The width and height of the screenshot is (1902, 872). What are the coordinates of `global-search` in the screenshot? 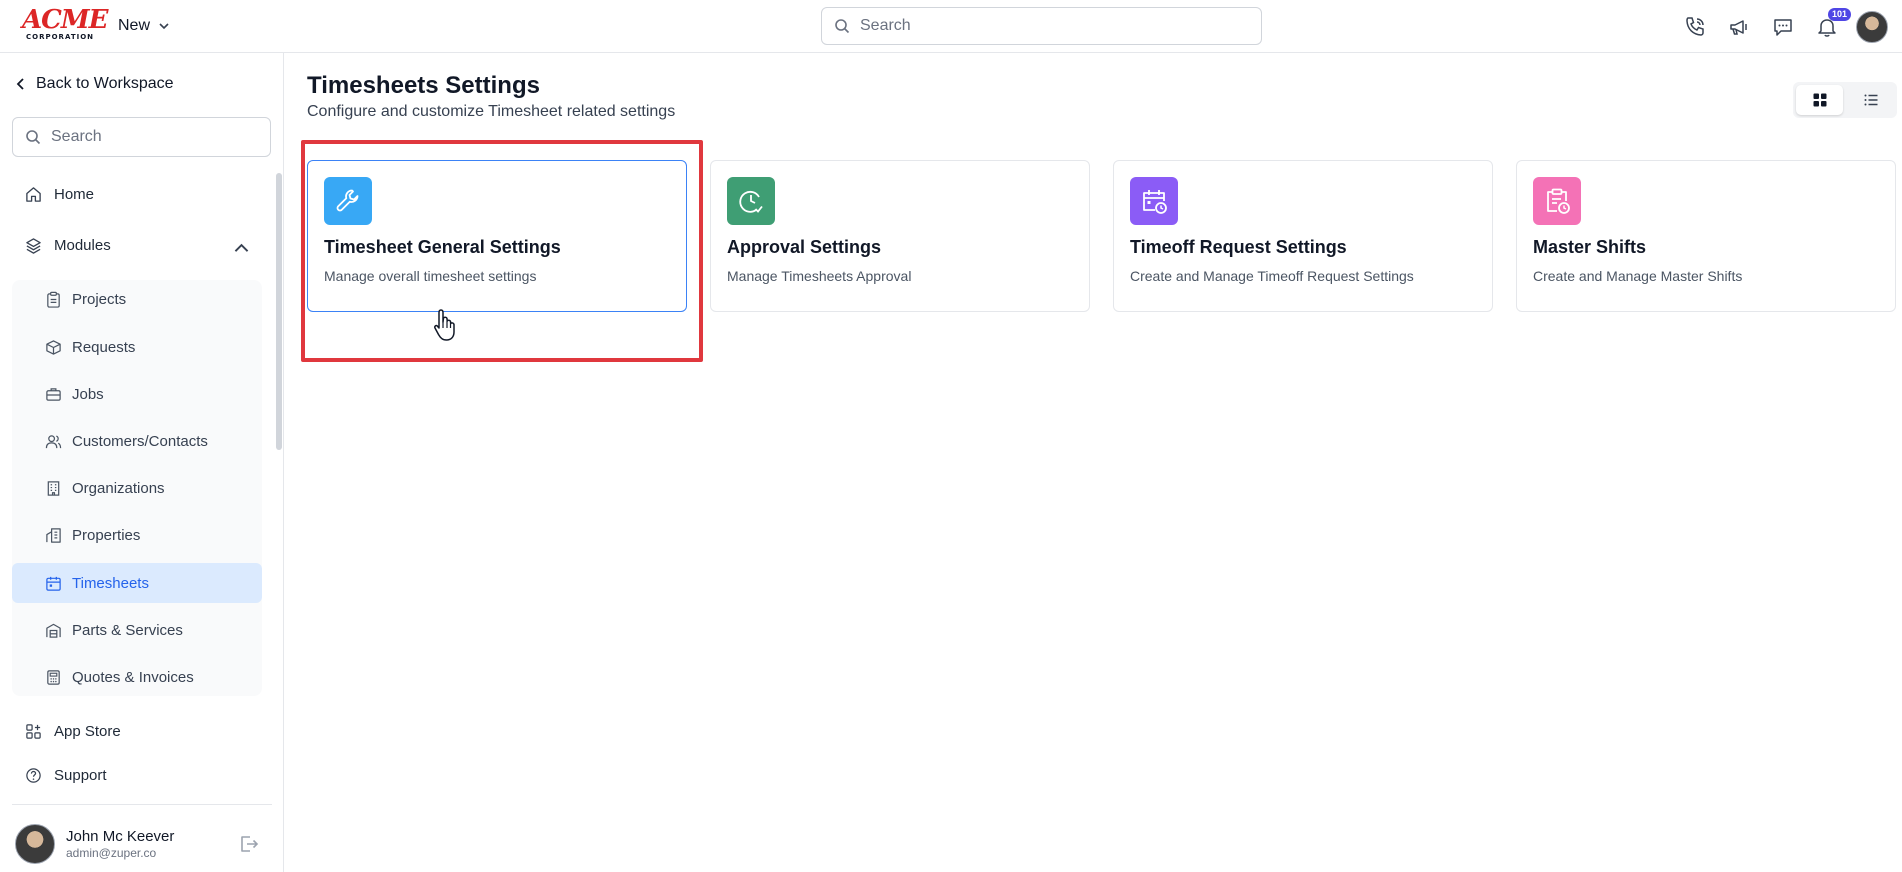 It's located at (1041, 26).